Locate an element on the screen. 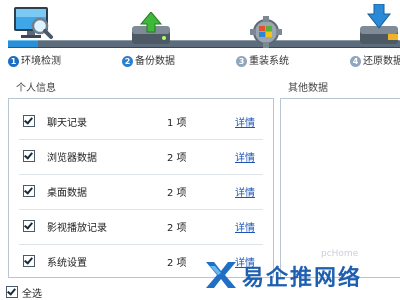 This screenshot has width=400, height=300. item-count: 1 项 is located at coordinates (177, 123).